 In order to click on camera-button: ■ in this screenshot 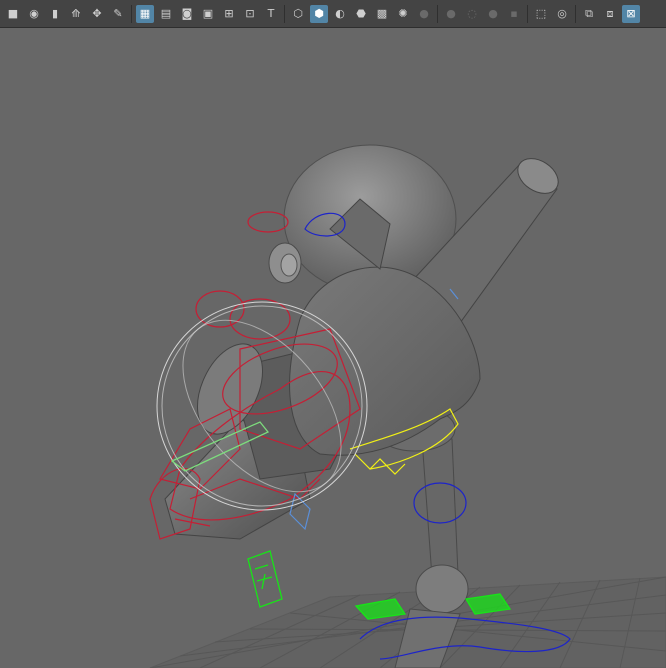, I will do `click(13, 14)`.